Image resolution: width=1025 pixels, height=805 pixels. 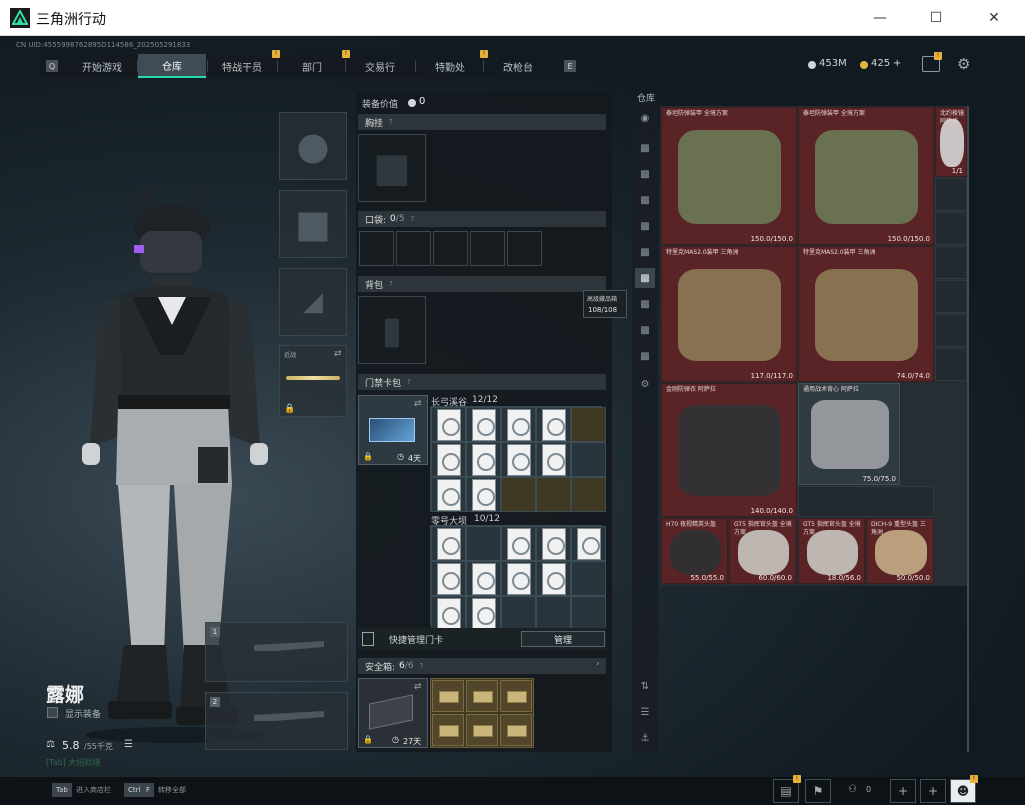 What do you see at coordinates (570, 66) in the screenshot?
I see `nav-next-key: E` at bounding box center [570, 66].